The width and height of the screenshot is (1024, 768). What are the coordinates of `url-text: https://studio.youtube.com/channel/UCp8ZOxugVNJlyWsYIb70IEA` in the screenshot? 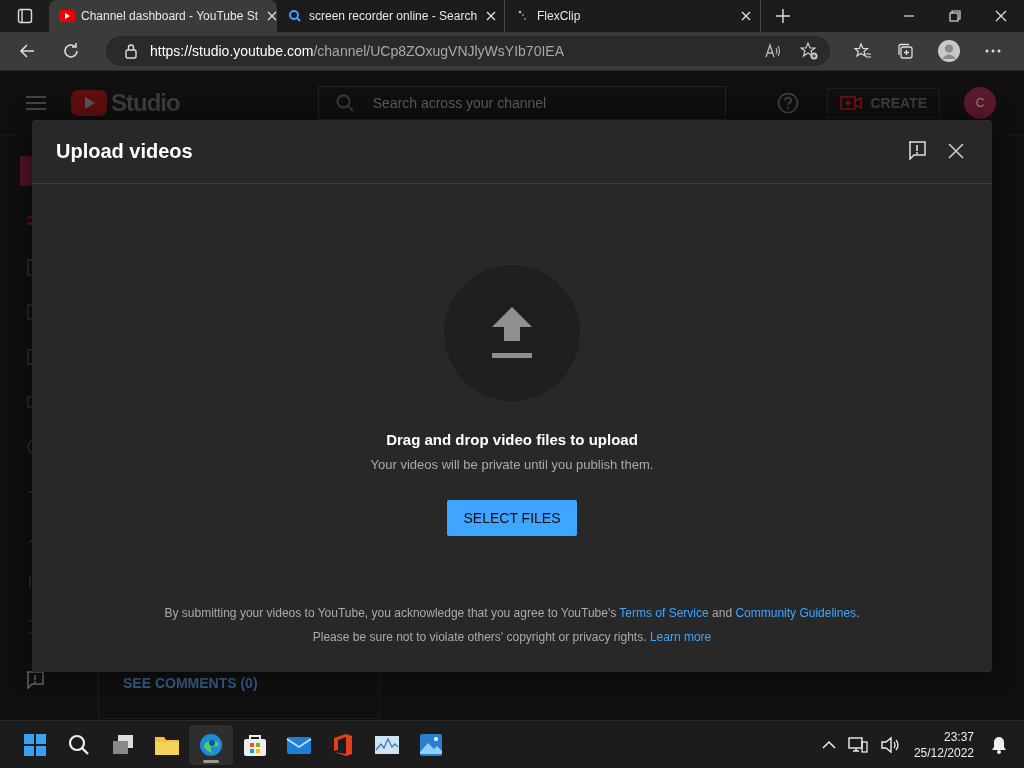 It's located at (357, 50).